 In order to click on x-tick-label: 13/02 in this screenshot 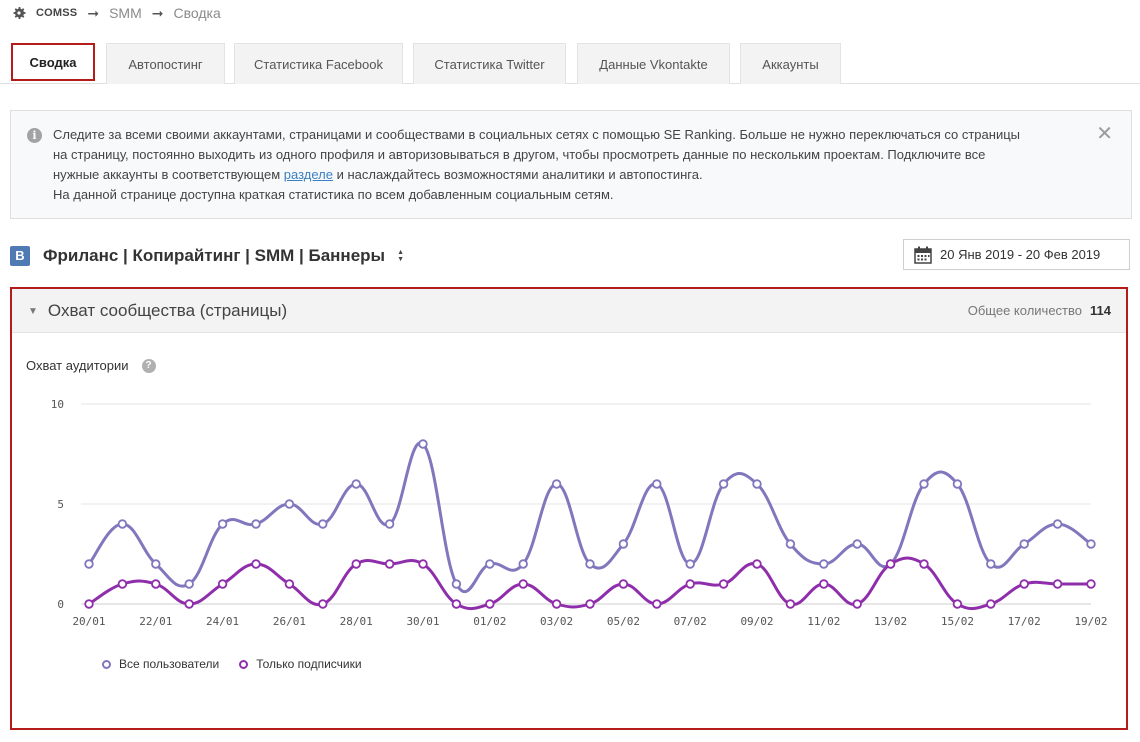, I will do `click(890, 621)`.